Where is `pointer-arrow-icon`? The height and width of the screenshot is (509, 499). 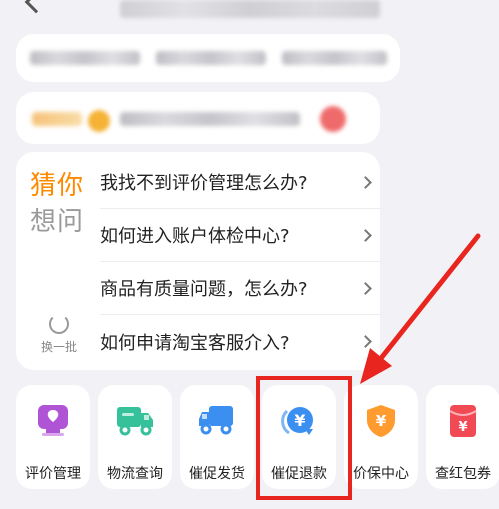
pointer-arrow-icon is located at coordinates (420, 308).